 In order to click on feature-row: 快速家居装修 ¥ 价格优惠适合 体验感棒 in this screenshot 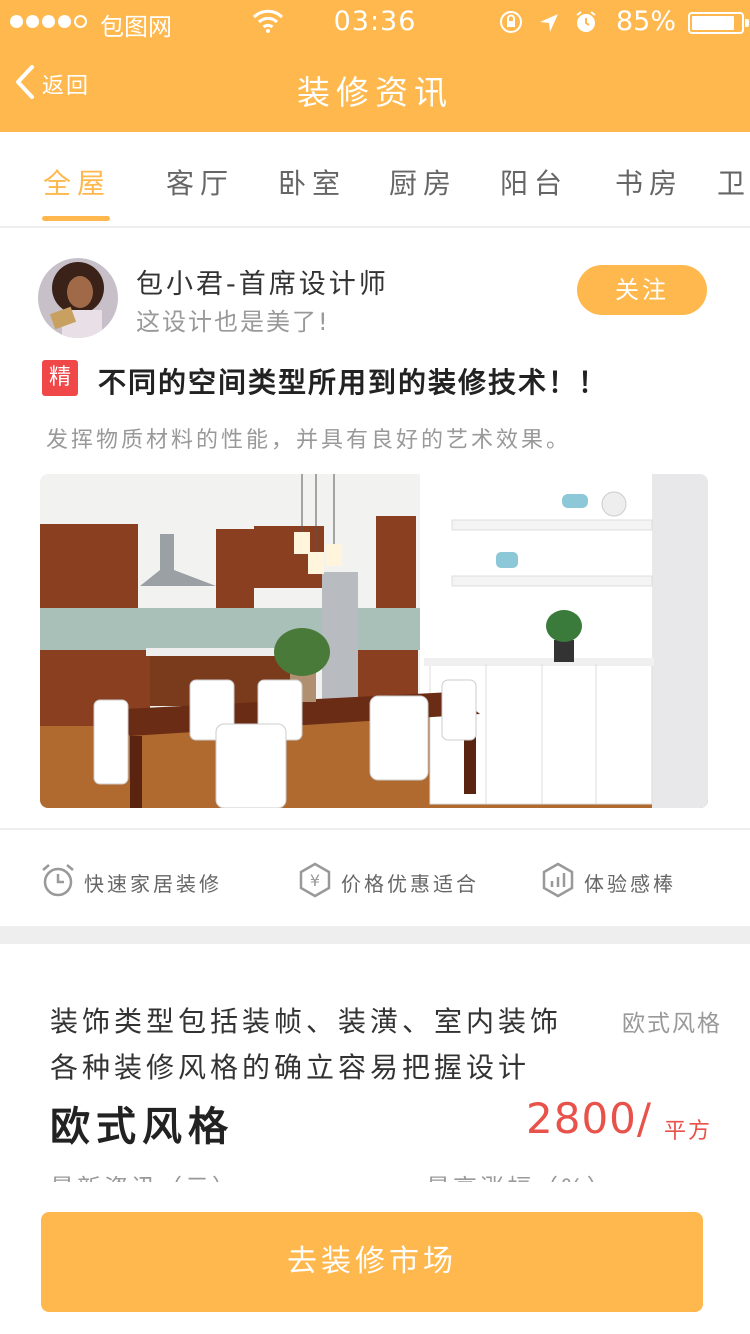, I will do `click(375, 877)`.